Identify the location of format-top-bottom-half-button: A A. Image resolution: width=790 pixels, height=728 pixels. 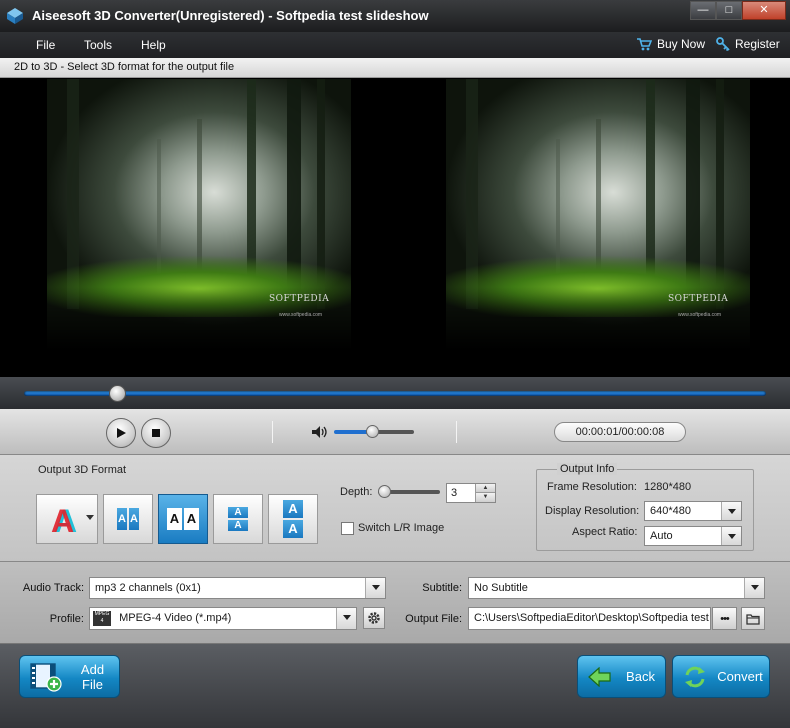
(238, 519).